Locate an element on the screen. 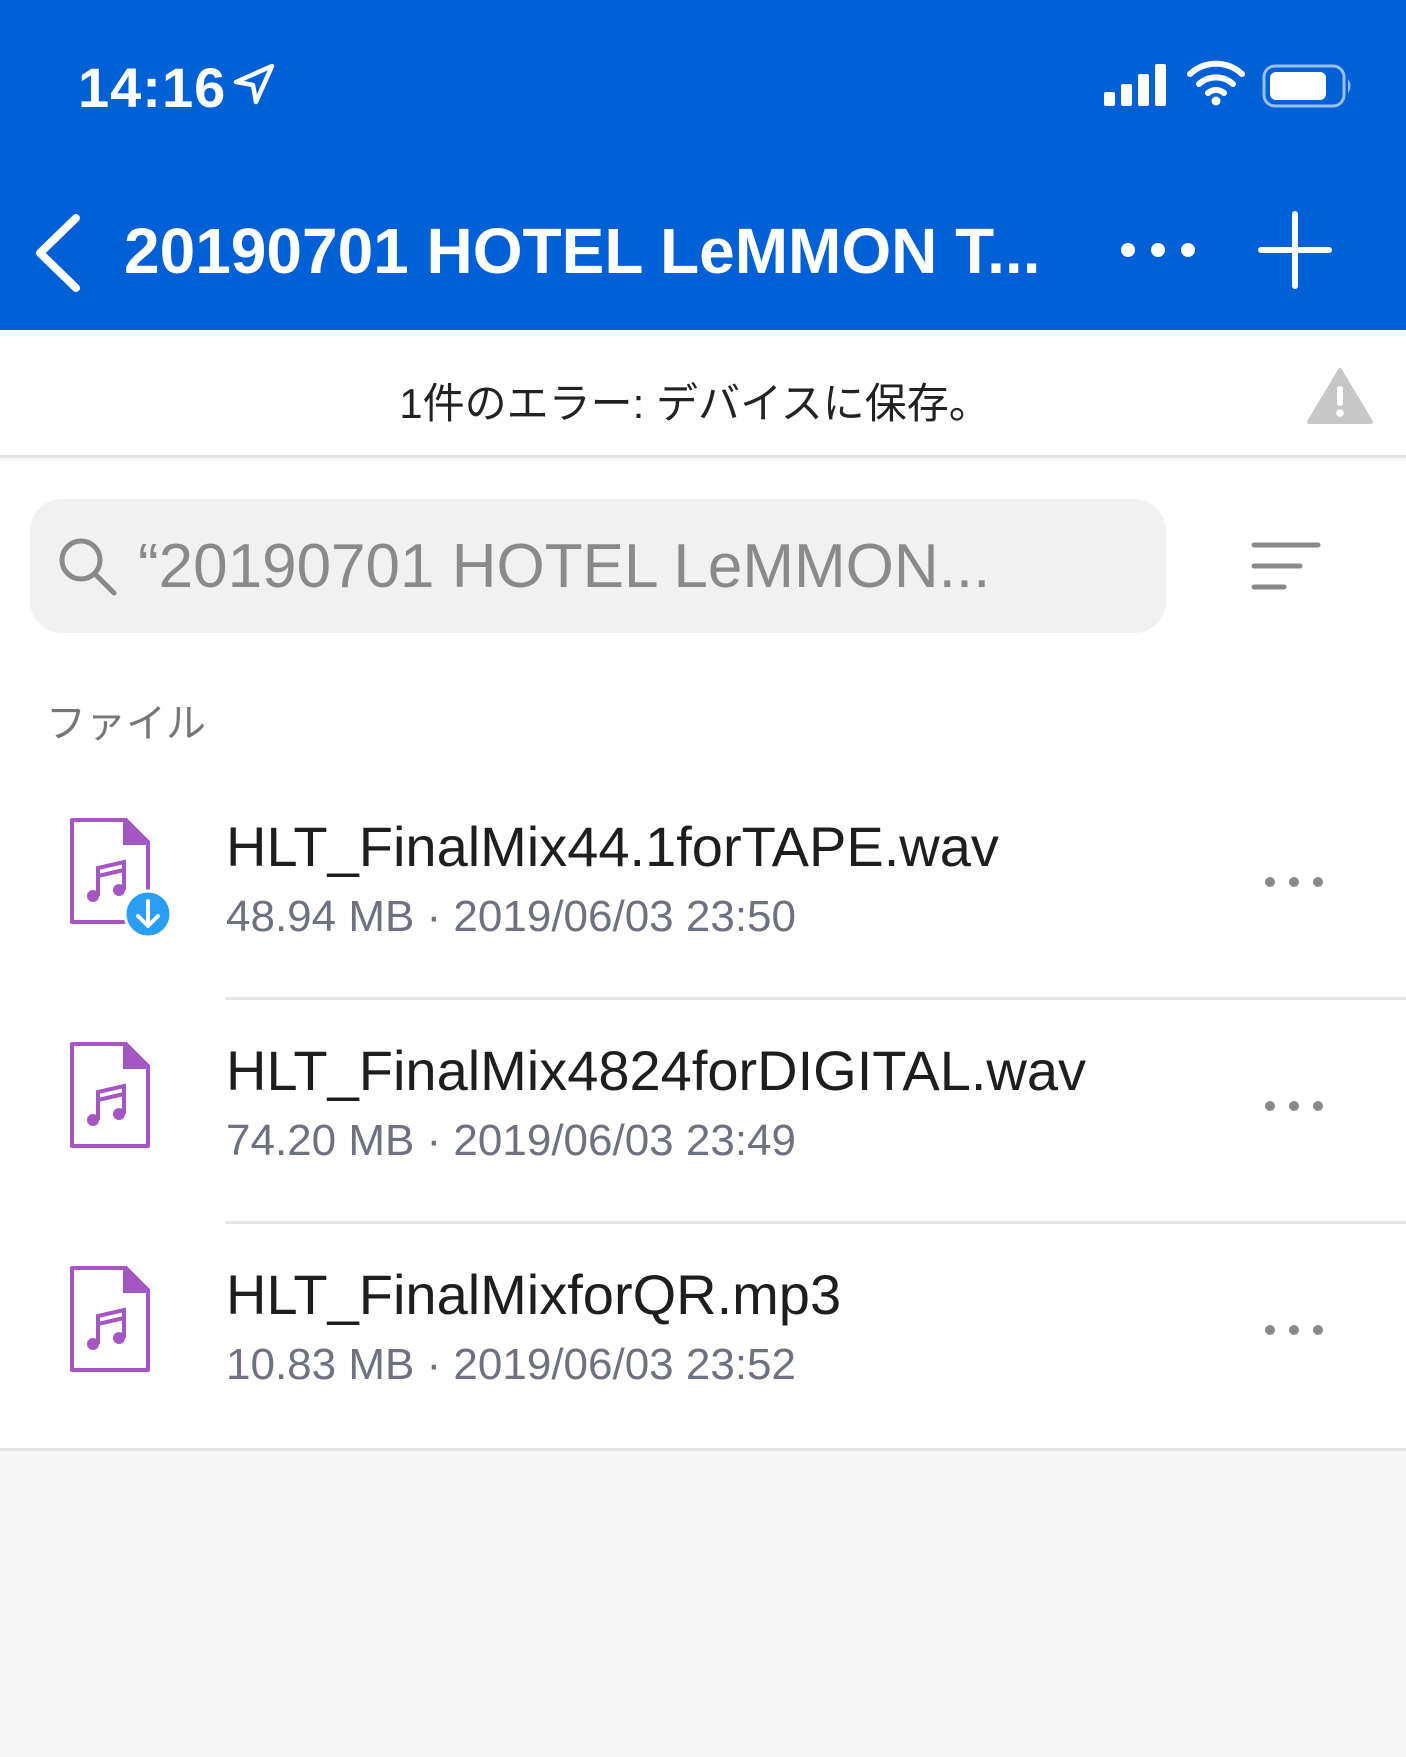  file-name: HLT_FinalMix4824forDIGITAL.wav is located at coordinates (656, 1070).